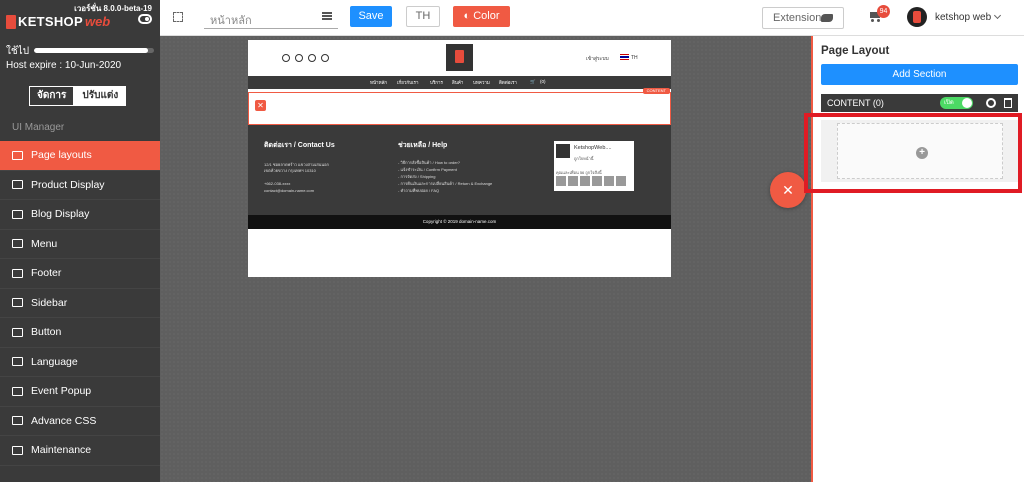  I want to click on usage-label: ใช้ไป, so click(18, 51).